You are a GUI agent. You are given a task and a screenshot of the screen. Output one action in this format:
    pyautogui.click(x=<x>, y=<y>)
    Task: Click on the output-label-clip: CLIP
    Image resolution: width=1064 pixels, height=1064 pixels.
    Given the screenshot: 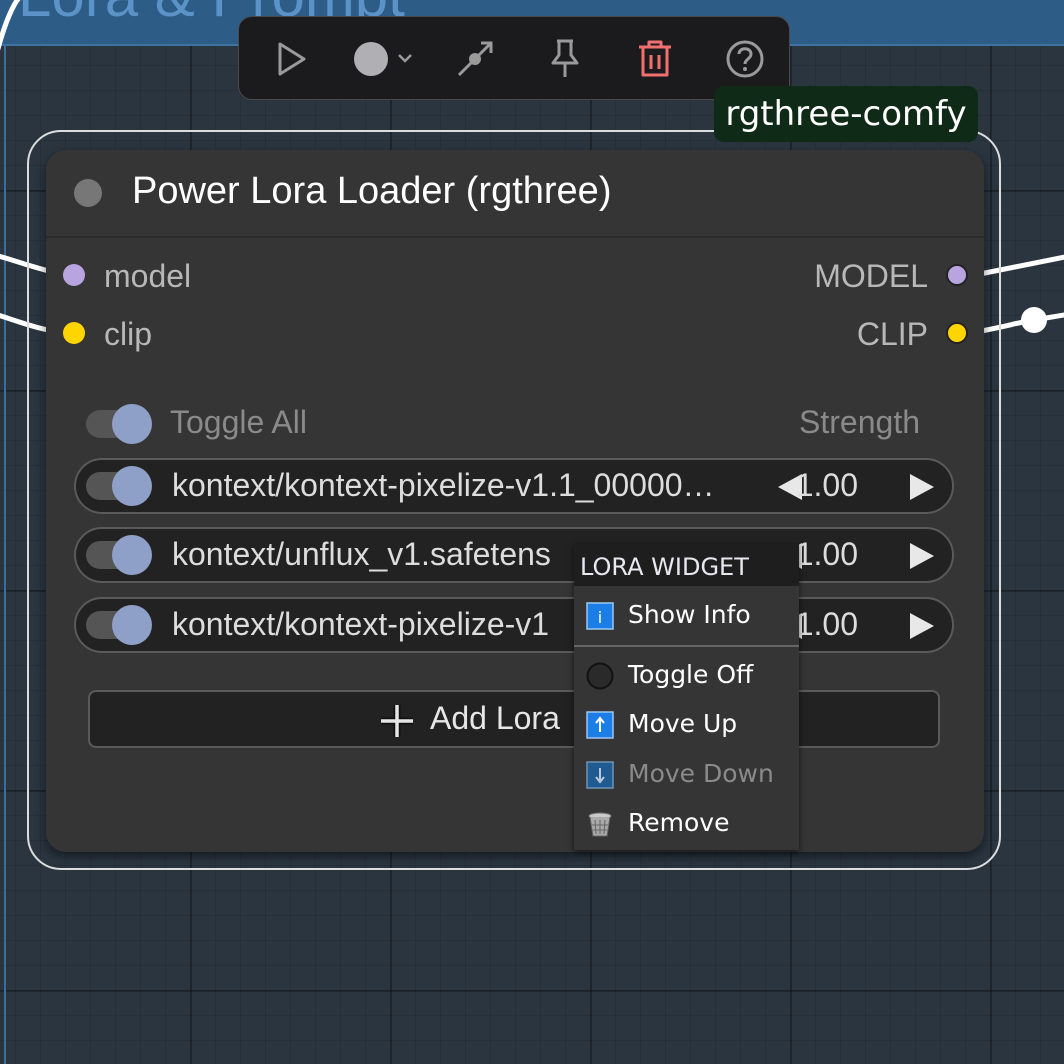 What is the action you would take?
    pyautogui.click(x=892, y=334)
    